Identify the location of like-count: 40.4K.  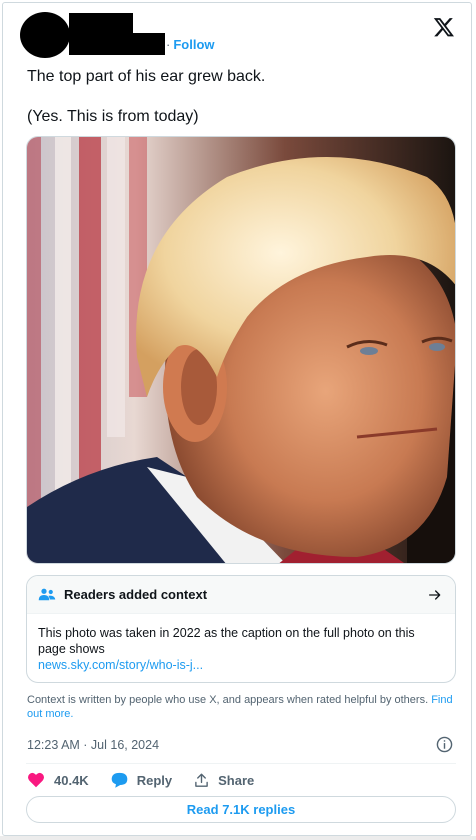
(71, 780).